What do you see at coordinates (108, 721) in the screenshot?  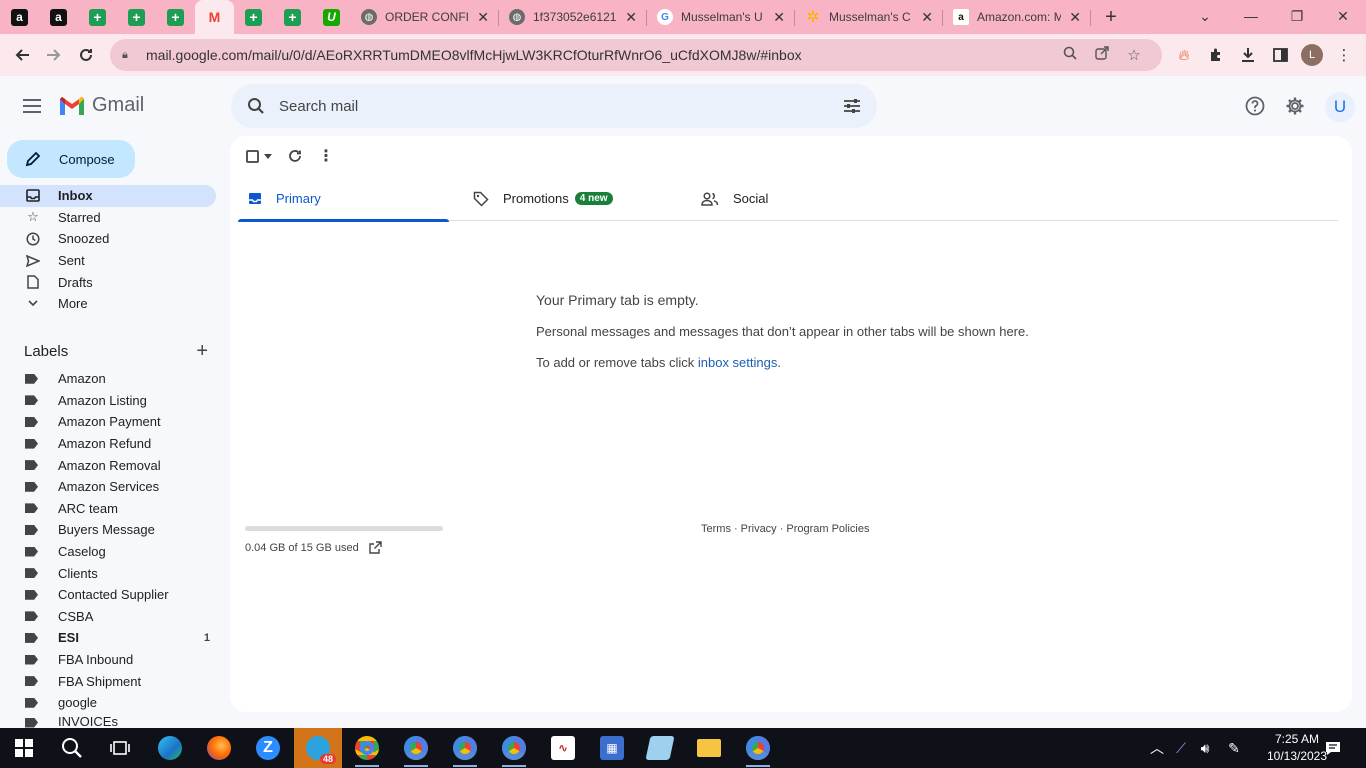 I see `label-item: INVOICEs` at bounding box center [108, 721].